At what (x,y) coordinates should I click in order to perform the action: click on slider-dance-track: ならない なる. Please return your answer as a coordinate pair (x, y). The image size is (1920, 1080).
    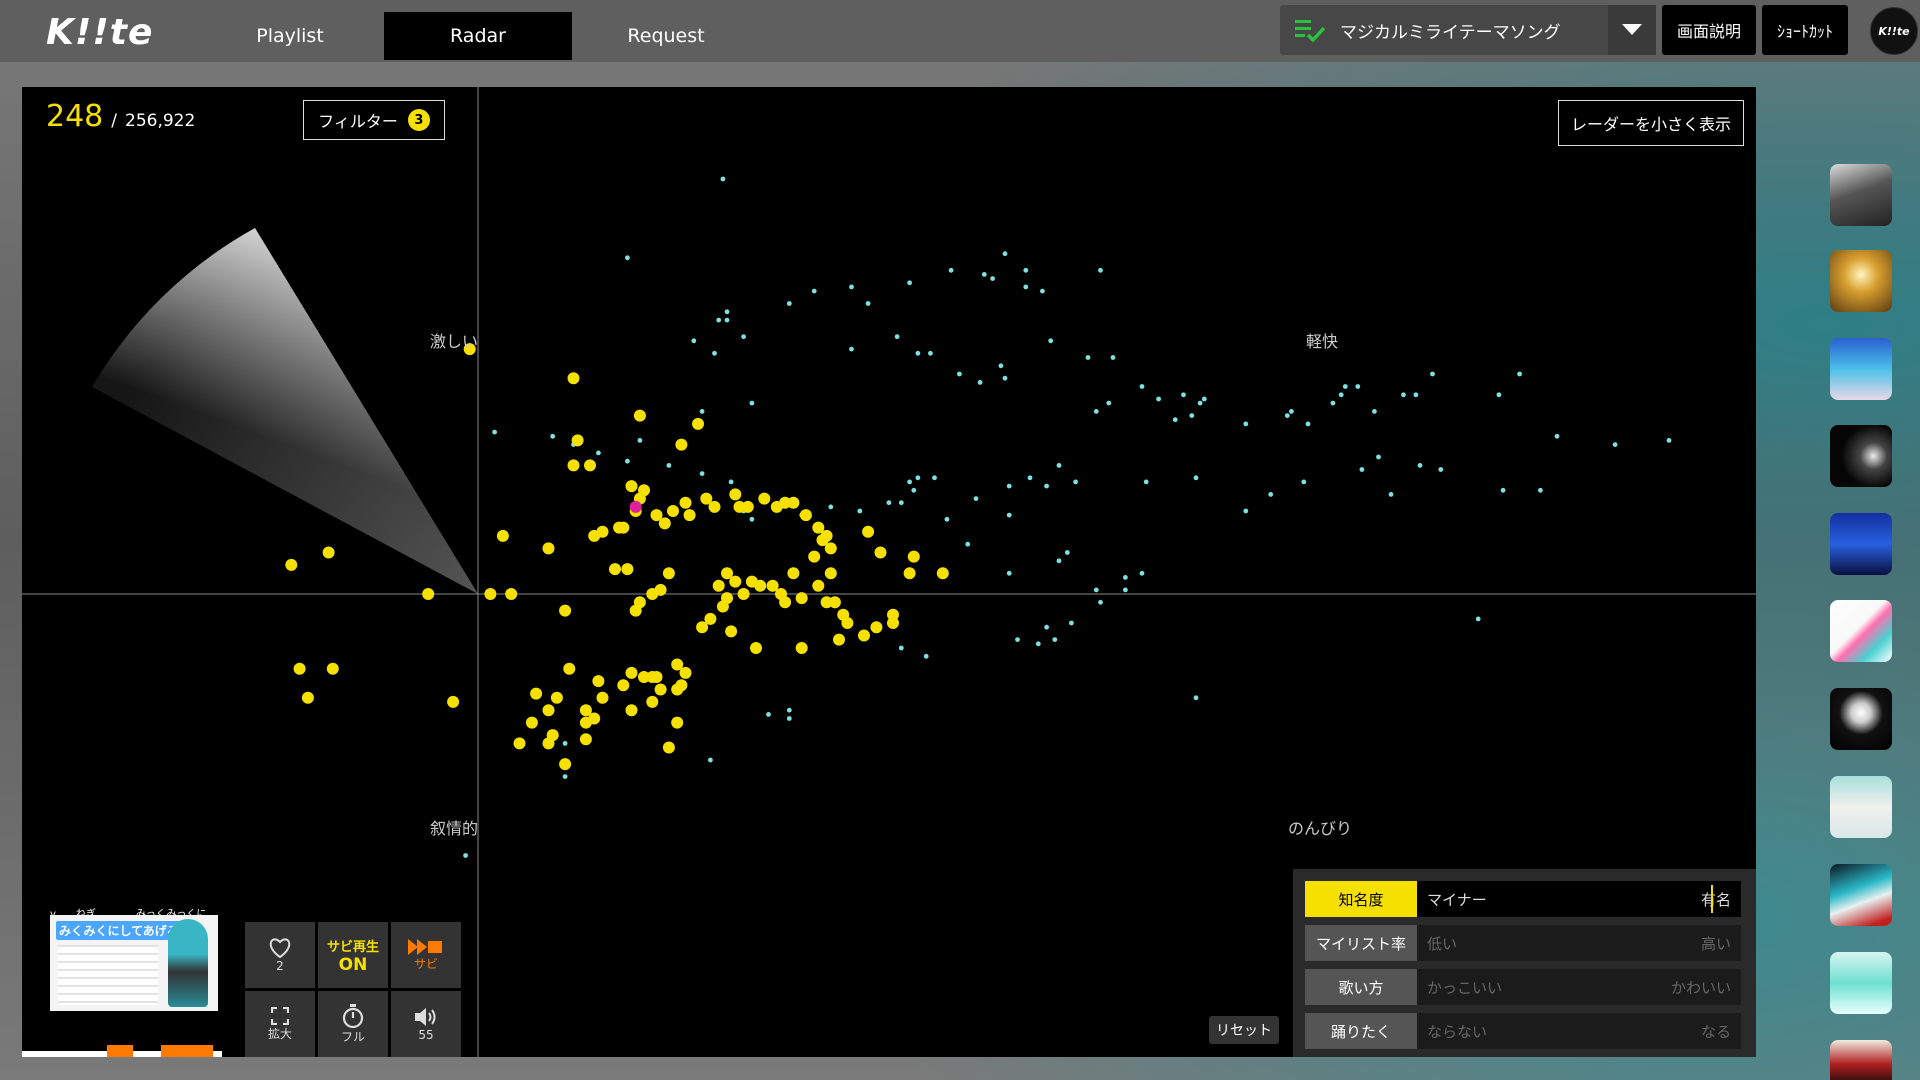
    Looking at the image, I should click on (1579, 1031).